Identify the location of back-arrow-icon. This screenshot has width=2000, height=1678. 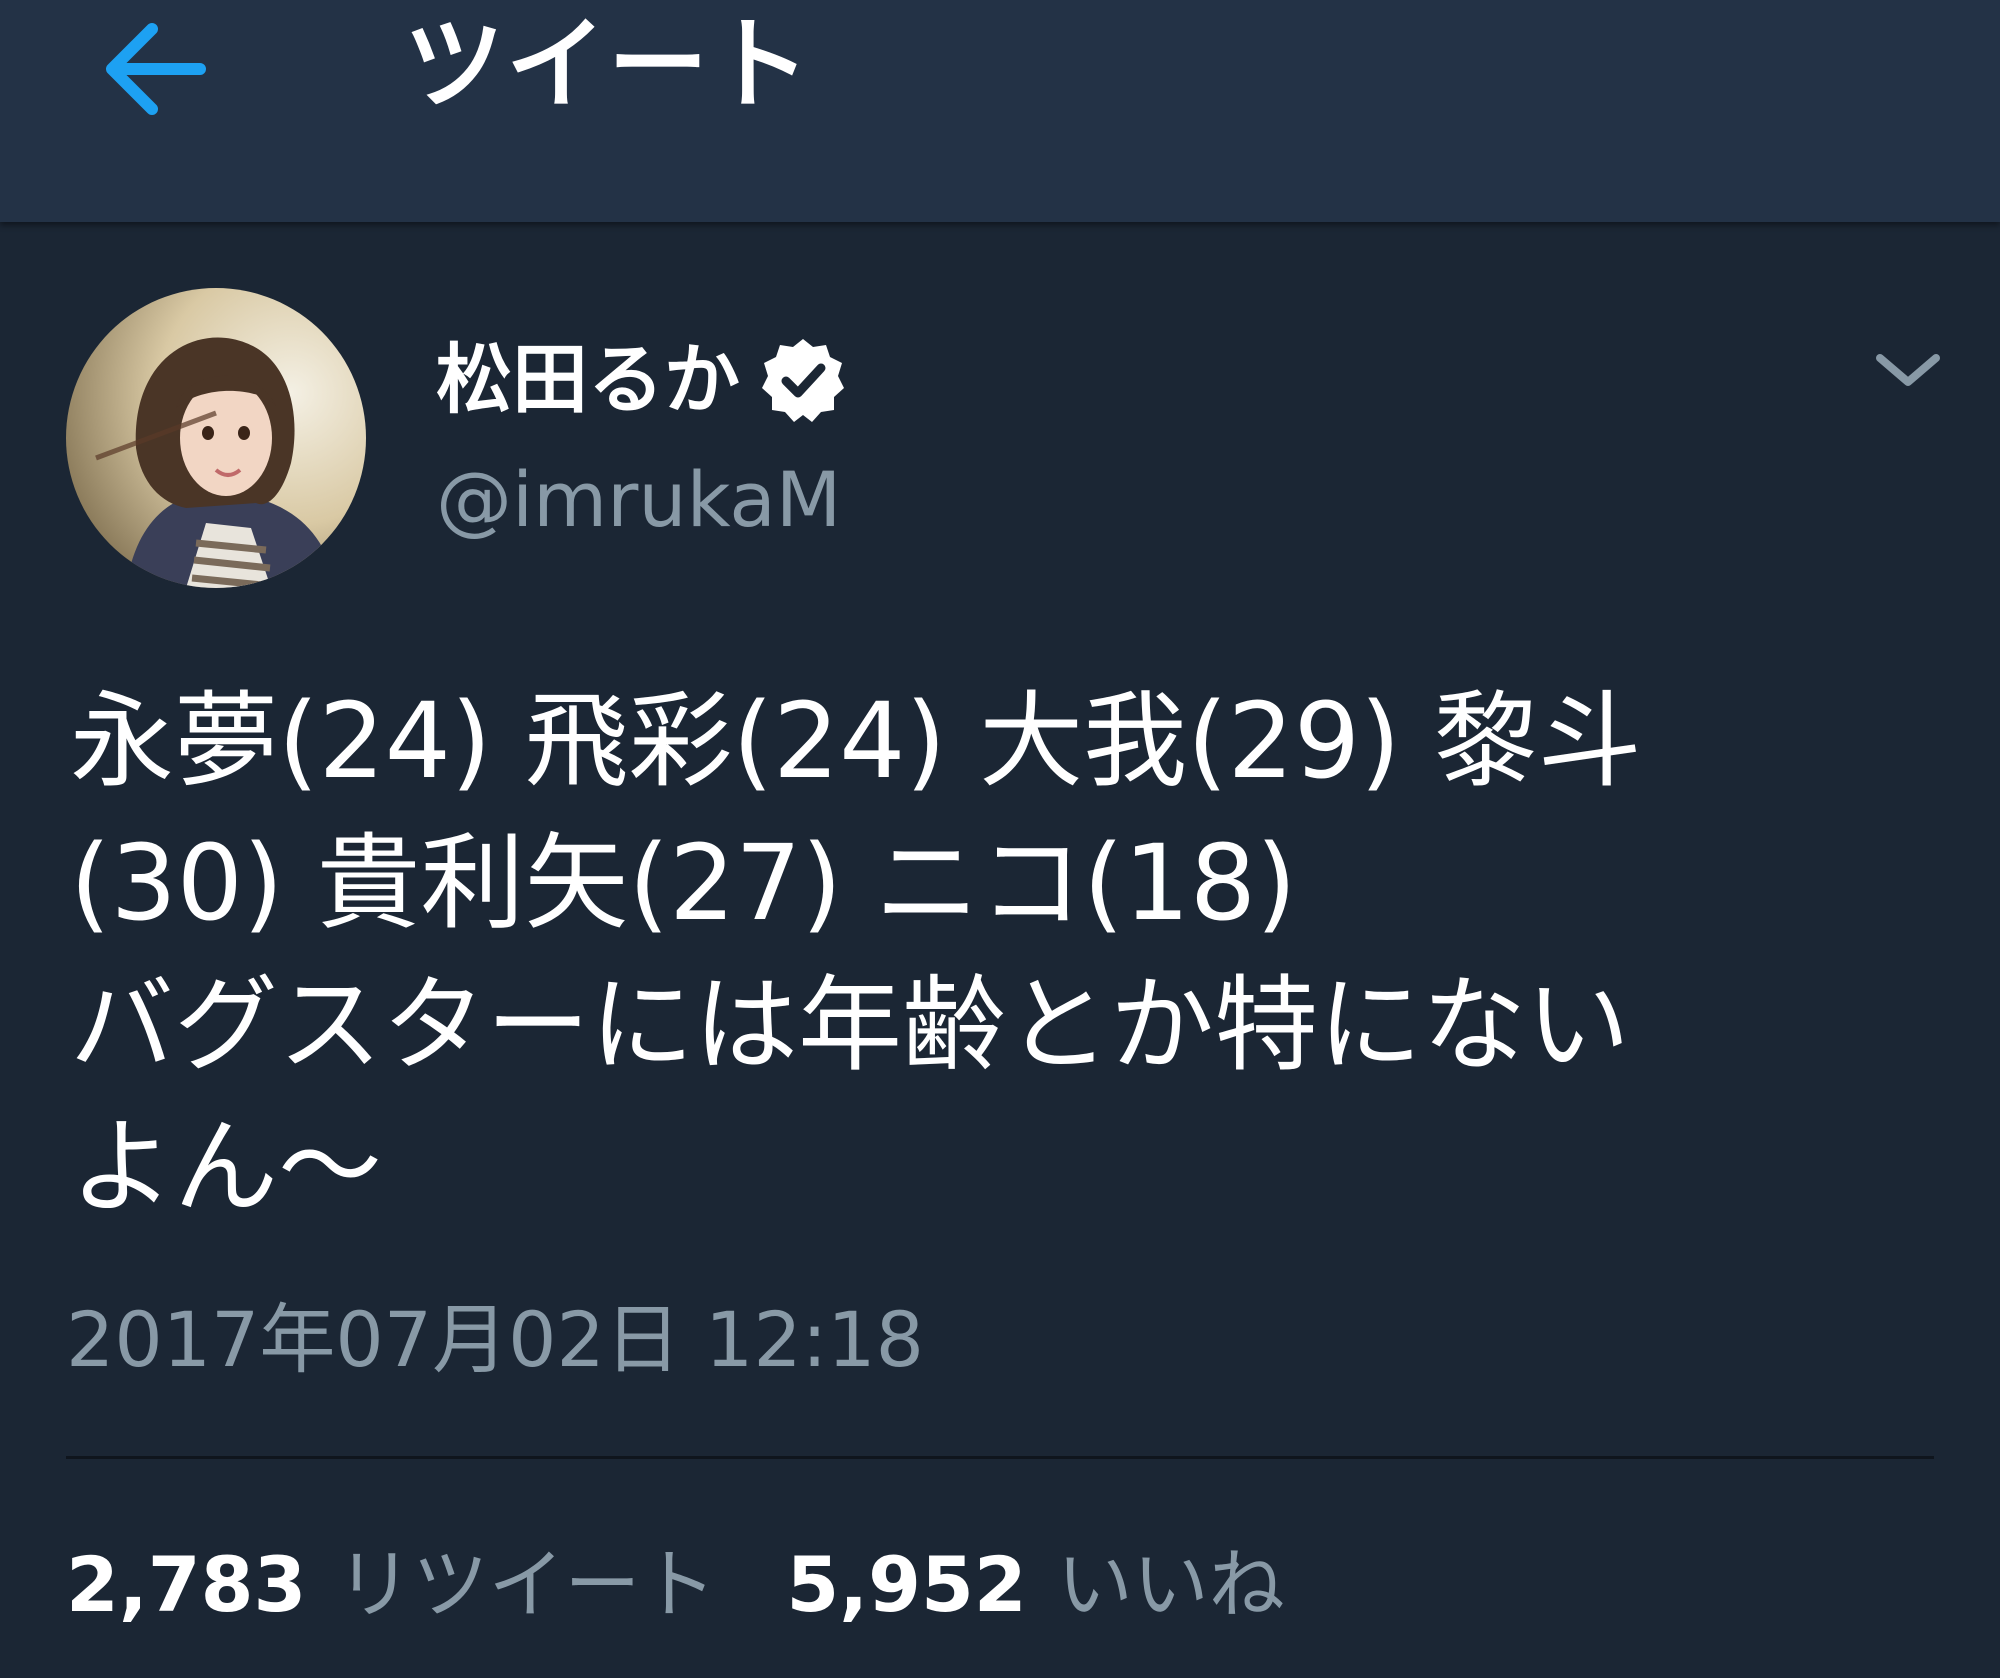
(156, 69).